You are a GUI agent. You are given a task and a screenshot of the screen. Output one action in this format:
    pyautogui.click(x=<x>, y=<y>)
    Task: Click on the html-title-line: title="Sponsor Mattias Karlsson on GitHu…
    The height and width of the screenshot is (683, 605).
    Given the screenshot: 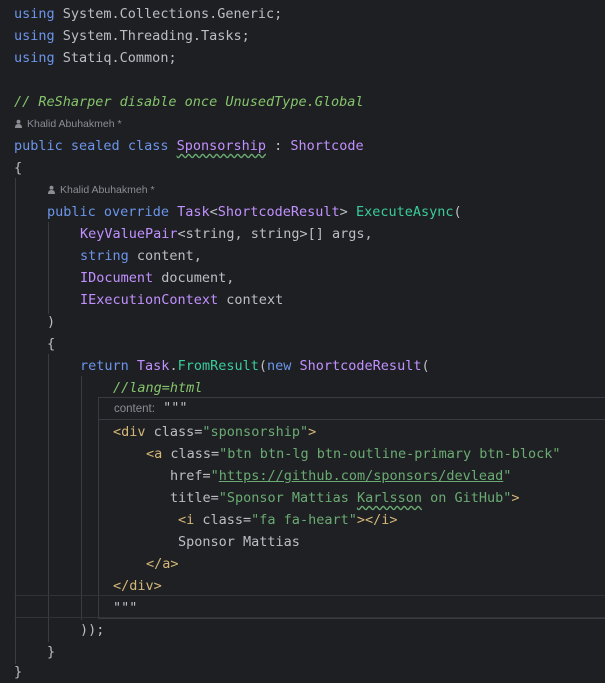 What is the action you would take?
    pyautogui.click(x=345, y=498)
    